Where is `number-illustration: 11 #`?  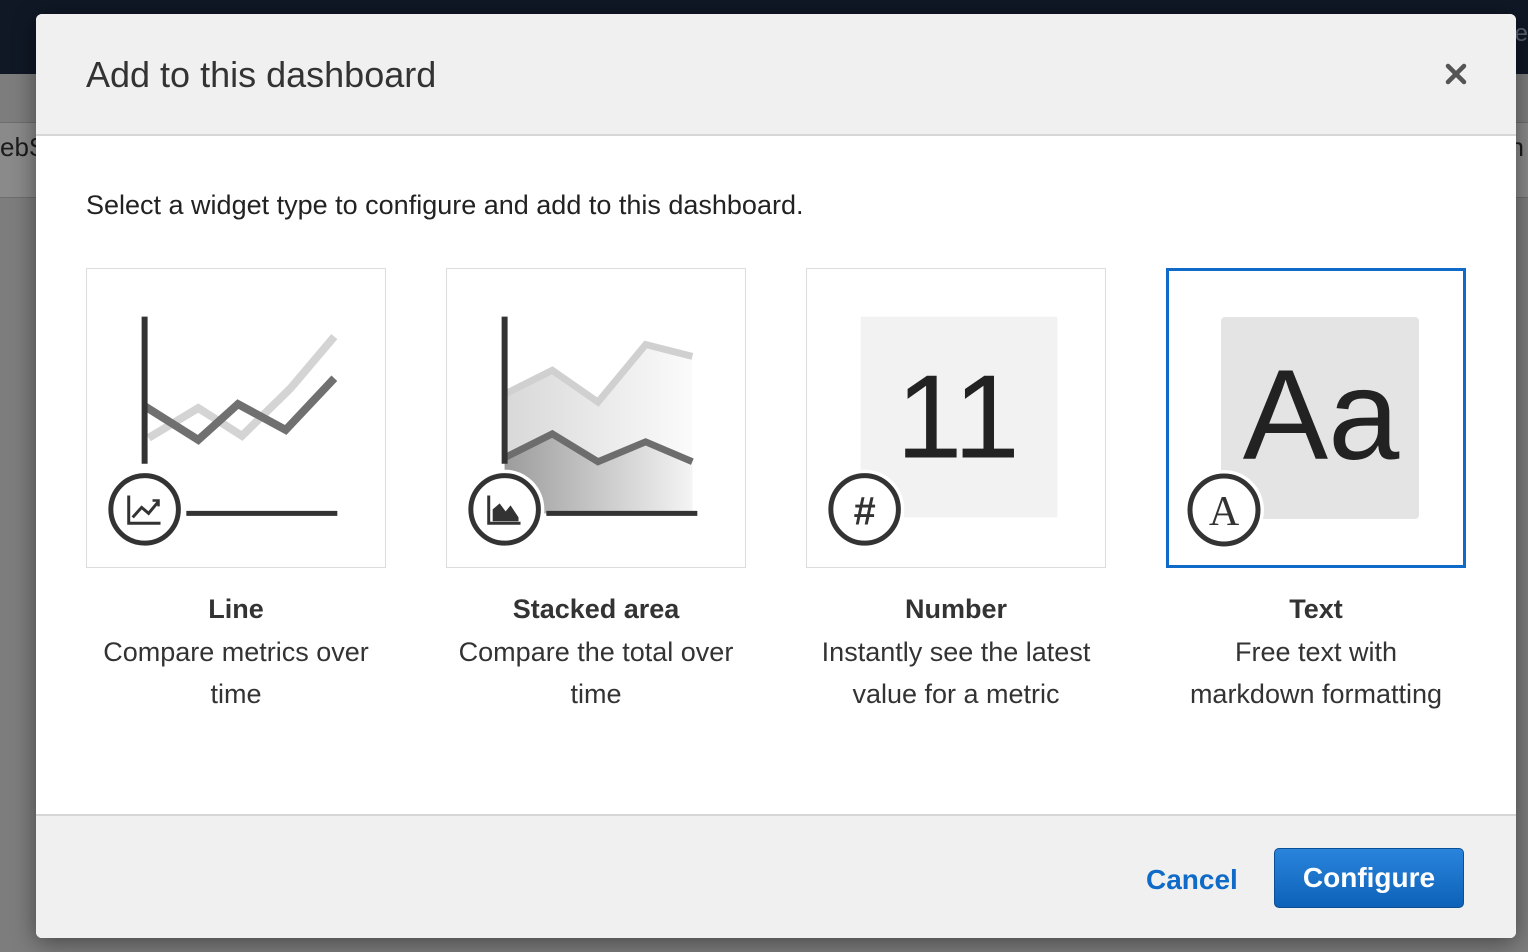 number-illustration: 11 # is located at coordinates (941, 433).